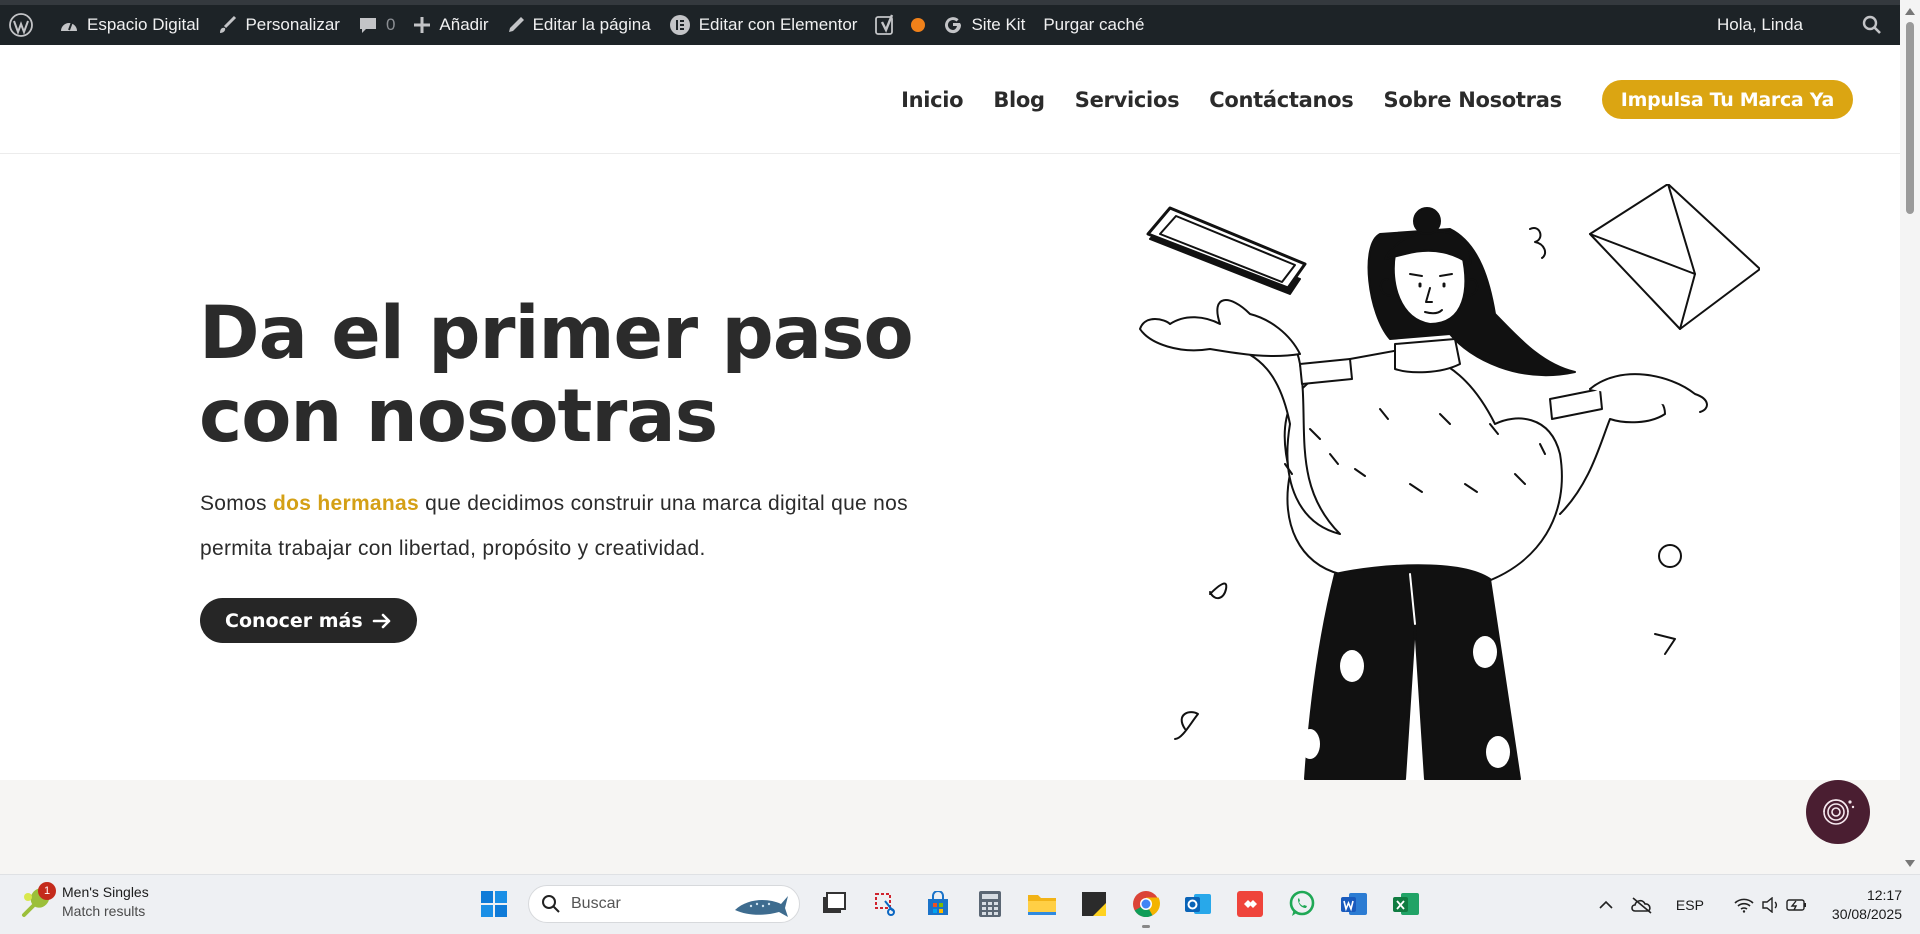 This screenshot has height=934, width=1920. I want to click on outlook-icon, so click(1198, 904).